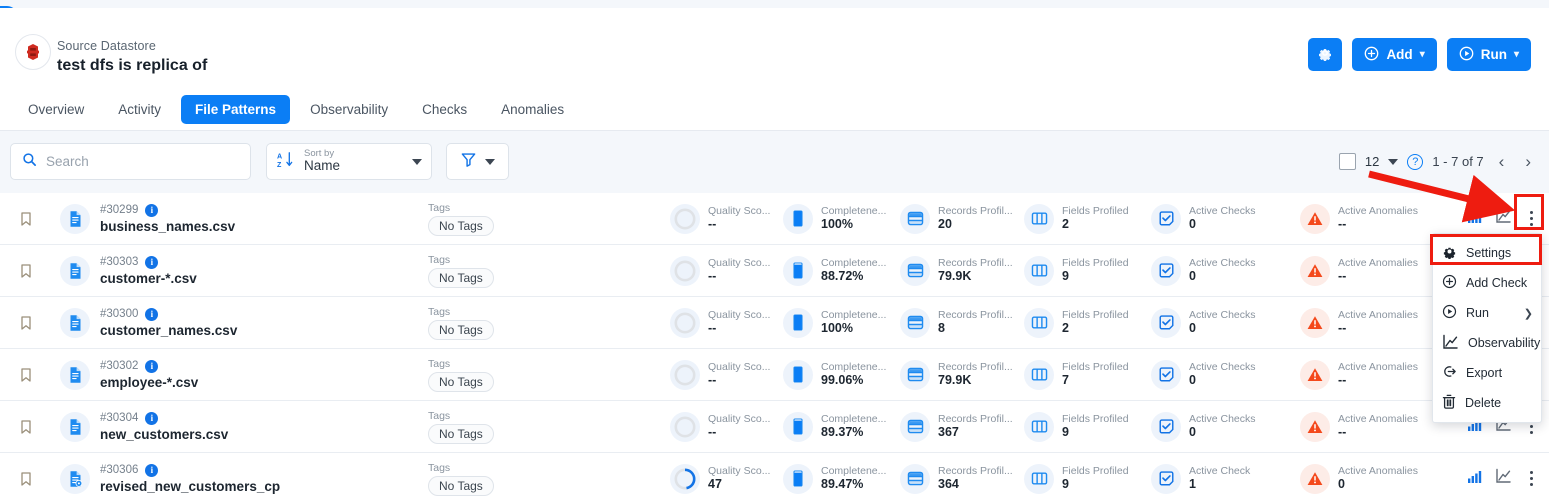  What do you see at coordinates (1203, 426) in the screenshot?
I see `active-checks-metric: Active Checks 0` at bounding box center [1203, 426].